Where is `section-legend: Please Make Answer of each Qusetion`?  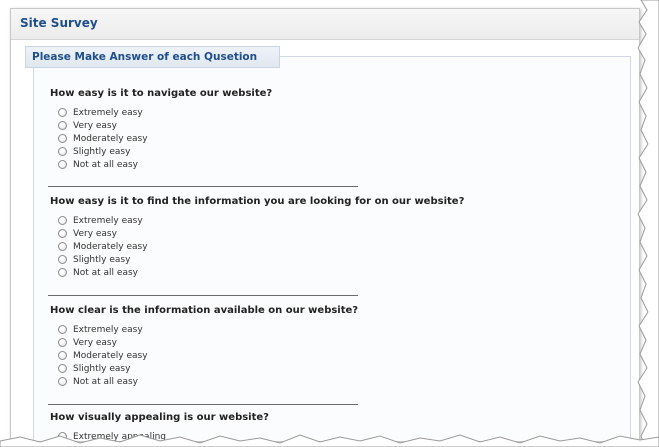
section-legend: Please Make Answer of each Qusetion is located at coordinates (153, 57).